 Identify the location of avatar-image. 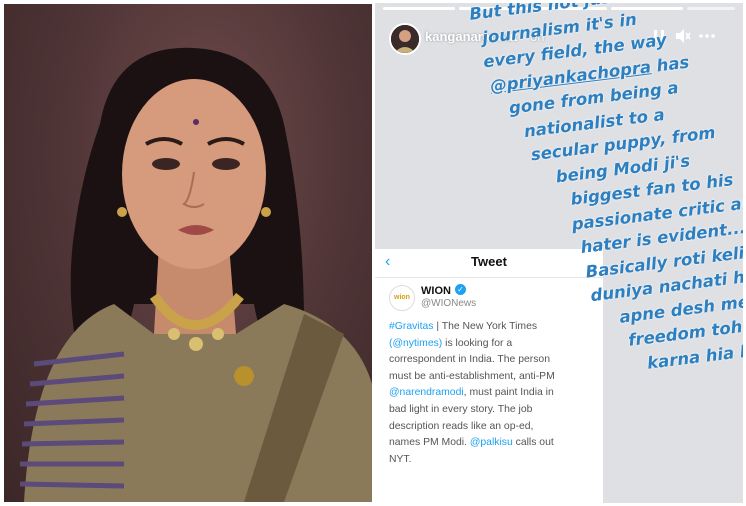
(405, 39).